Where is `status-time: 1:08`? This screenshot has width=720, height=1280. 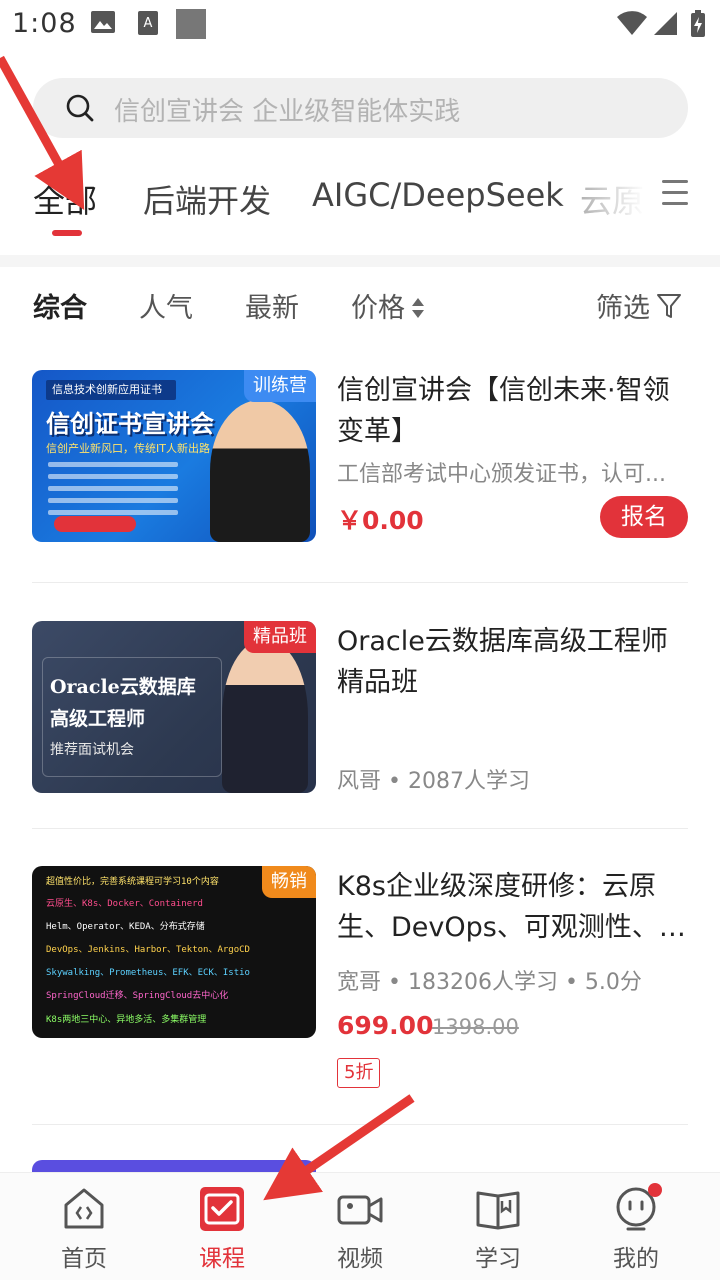 status-time: 1:08 is located at coordinates (44, 23).